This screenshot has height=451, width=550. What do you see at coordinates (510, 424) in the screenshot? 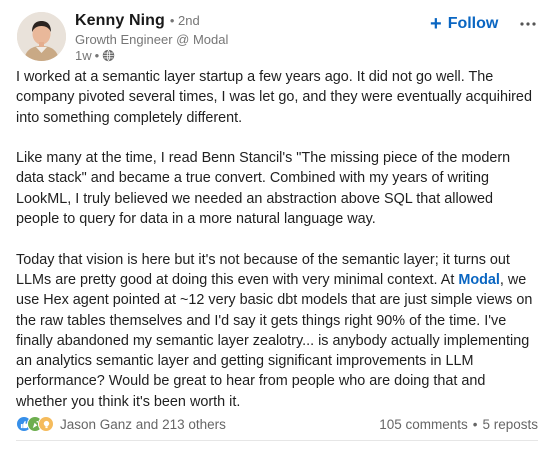
I see `reposts-count-link: 5 reposts` at bounding box center [510, 424].